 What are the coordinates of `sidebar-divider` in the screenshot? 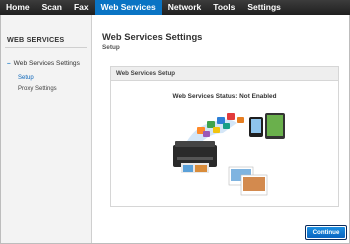 It's located at (46, 47).